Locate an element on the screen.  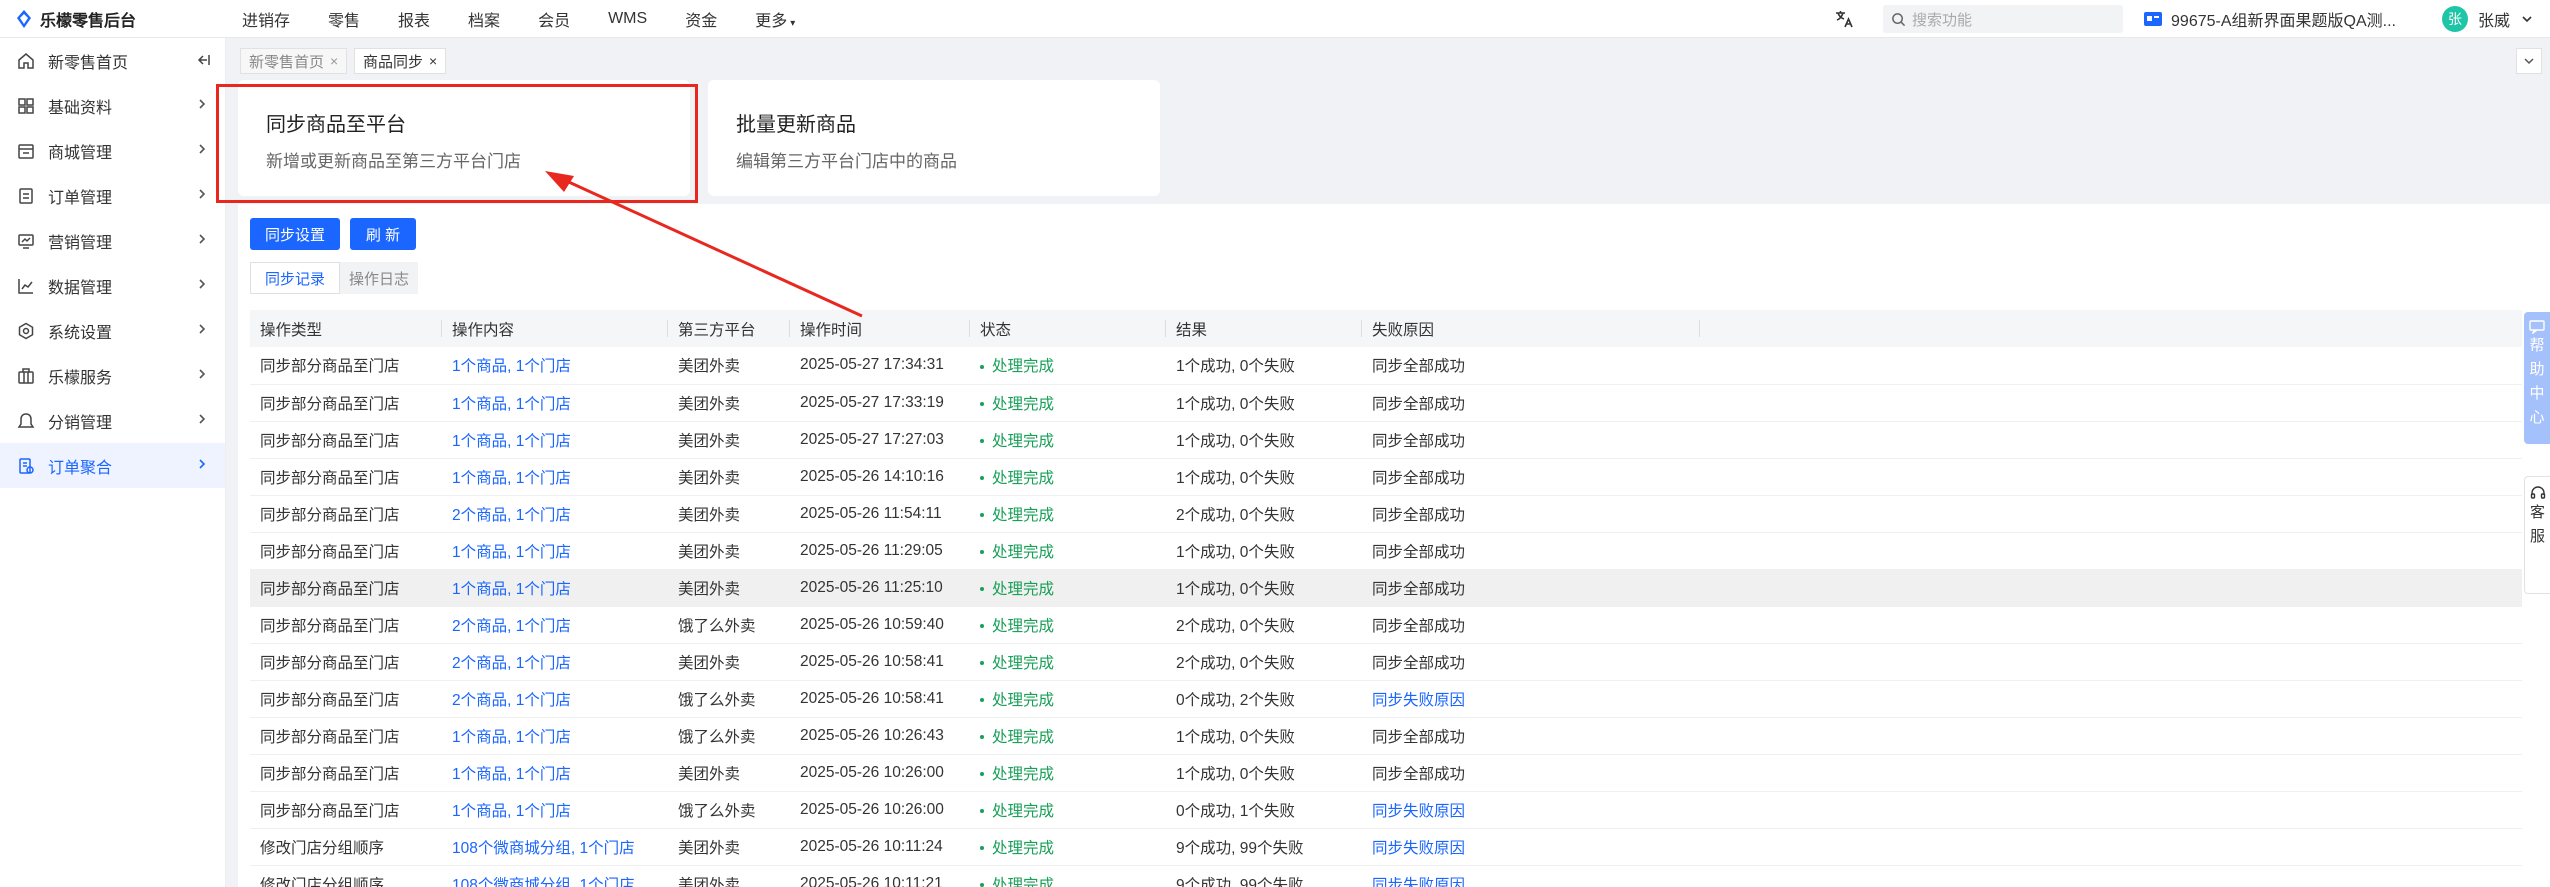
topnav-item-reports: 报表 is located at coordinates (414, 19).